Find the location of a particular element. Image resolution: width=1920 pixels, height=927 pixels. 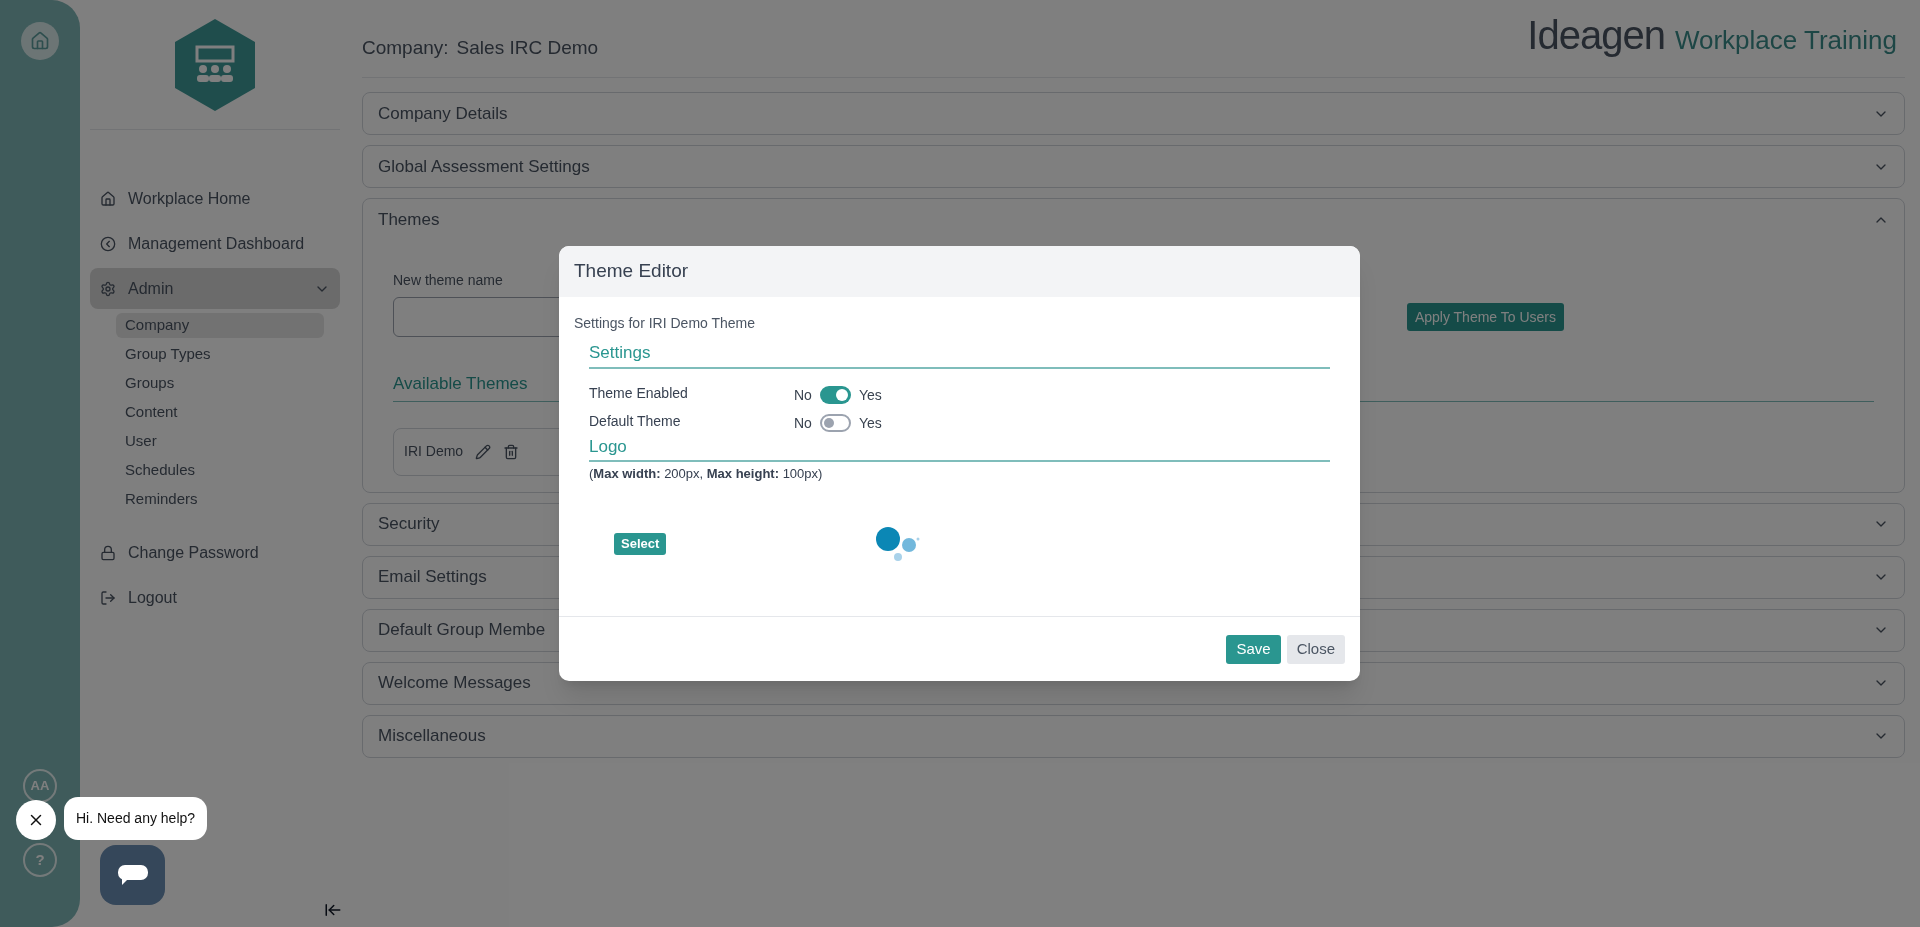

setting-label: Default Theme is located at coordinates (635, 421).